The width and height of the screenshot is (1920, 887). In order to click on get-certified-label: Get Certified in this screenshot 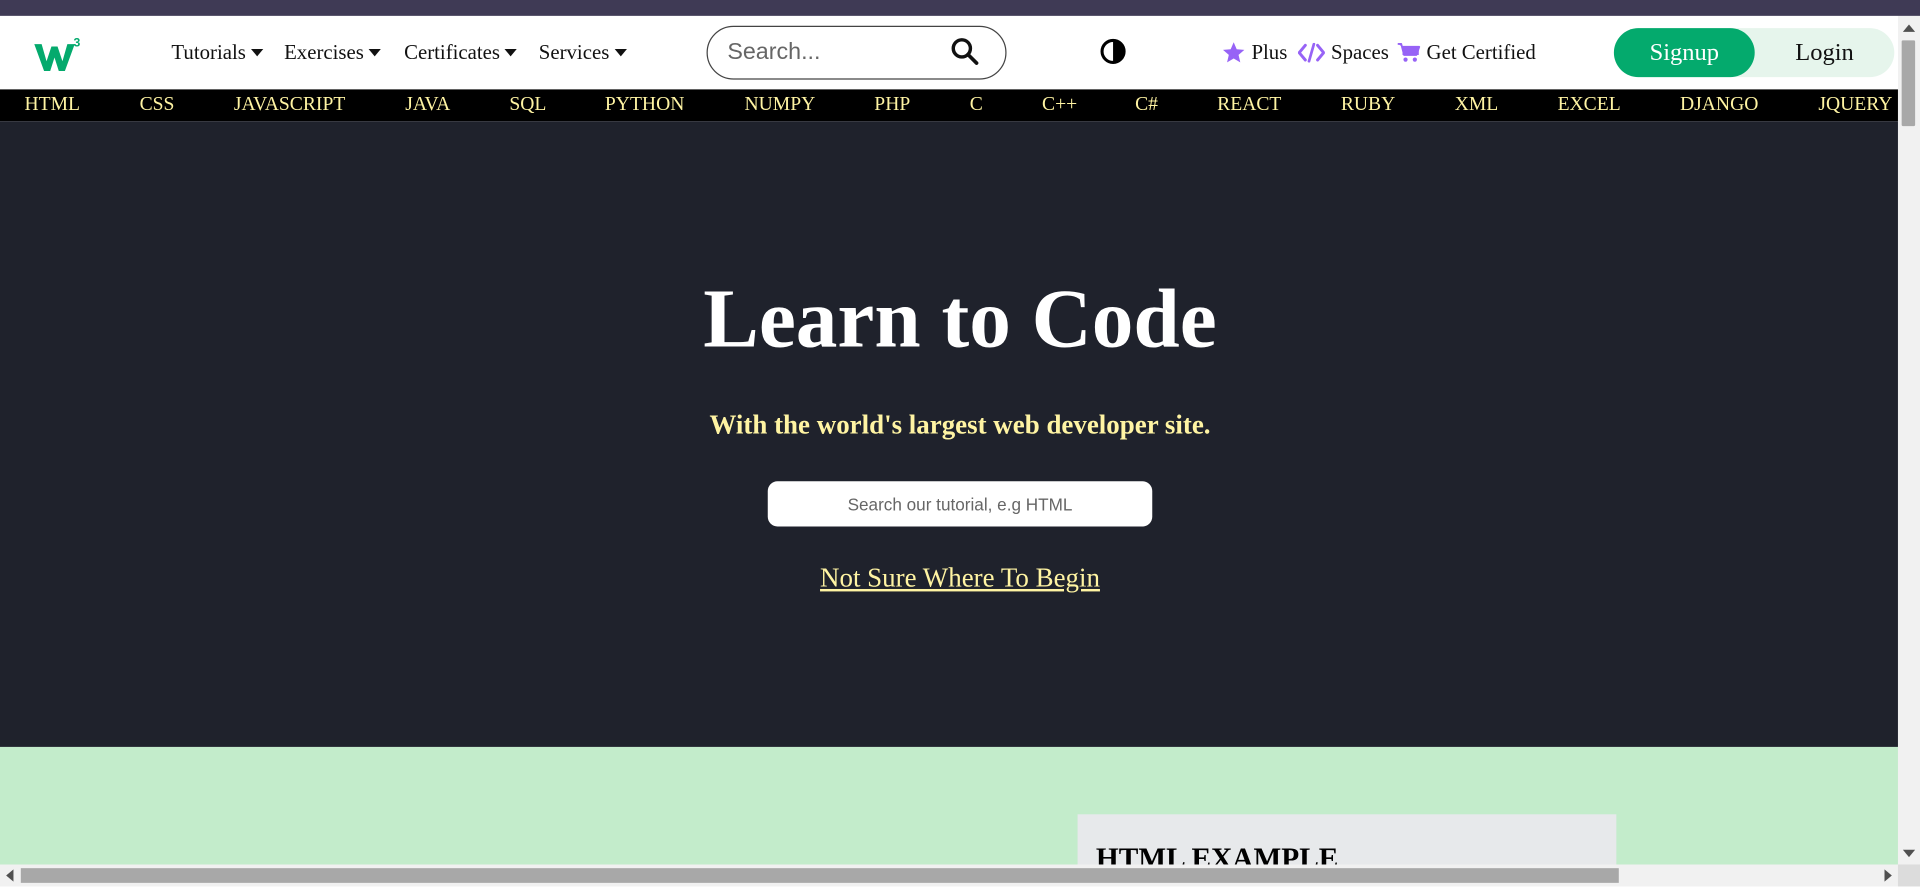, I will do `click(1481, 52)`.